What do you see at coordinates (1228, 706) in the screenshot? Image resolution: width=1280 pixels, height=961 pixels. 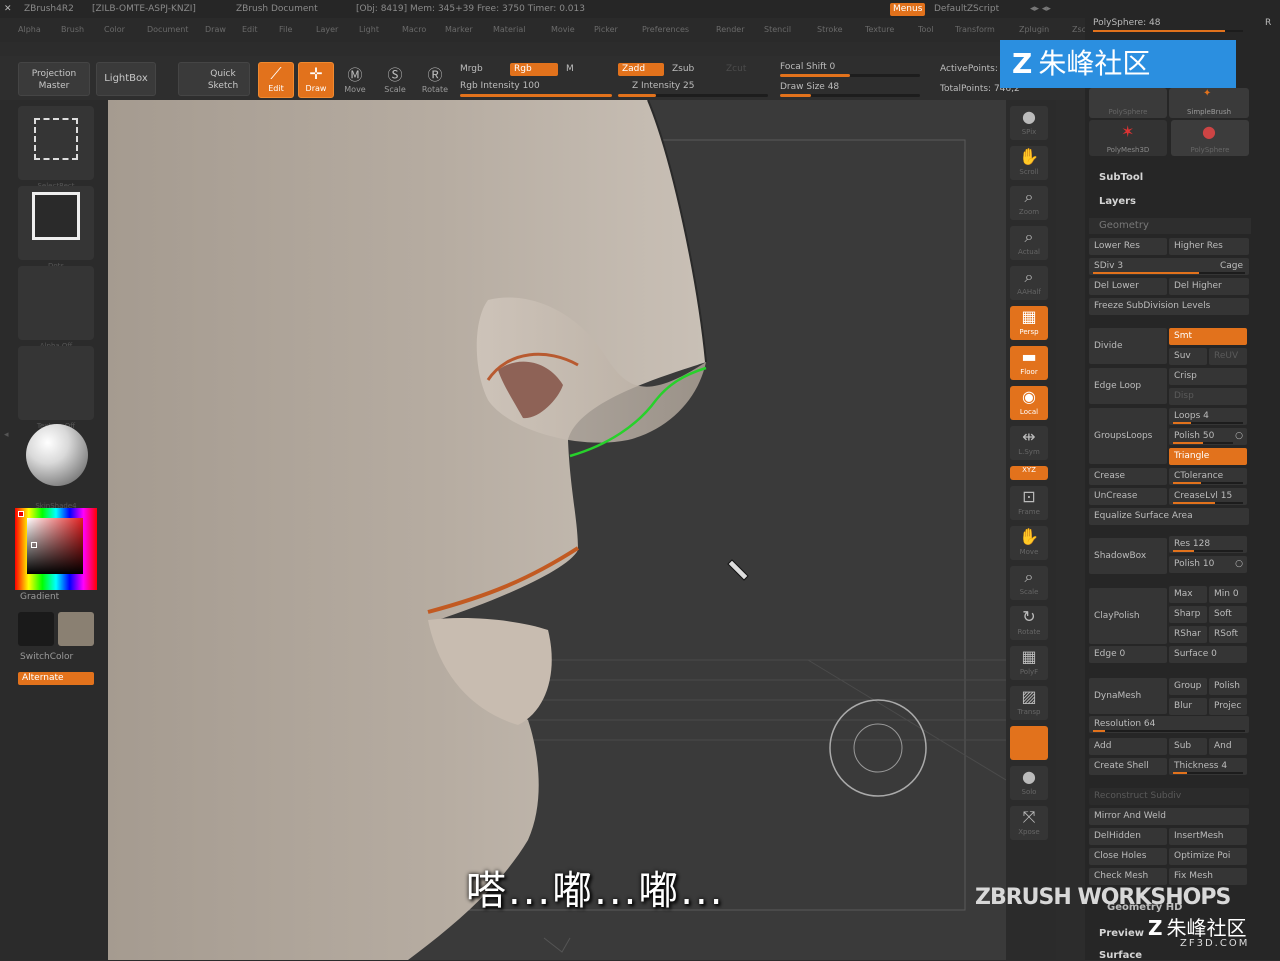 I see `project-toggle: Projec` at bounding box center [1228, 706].